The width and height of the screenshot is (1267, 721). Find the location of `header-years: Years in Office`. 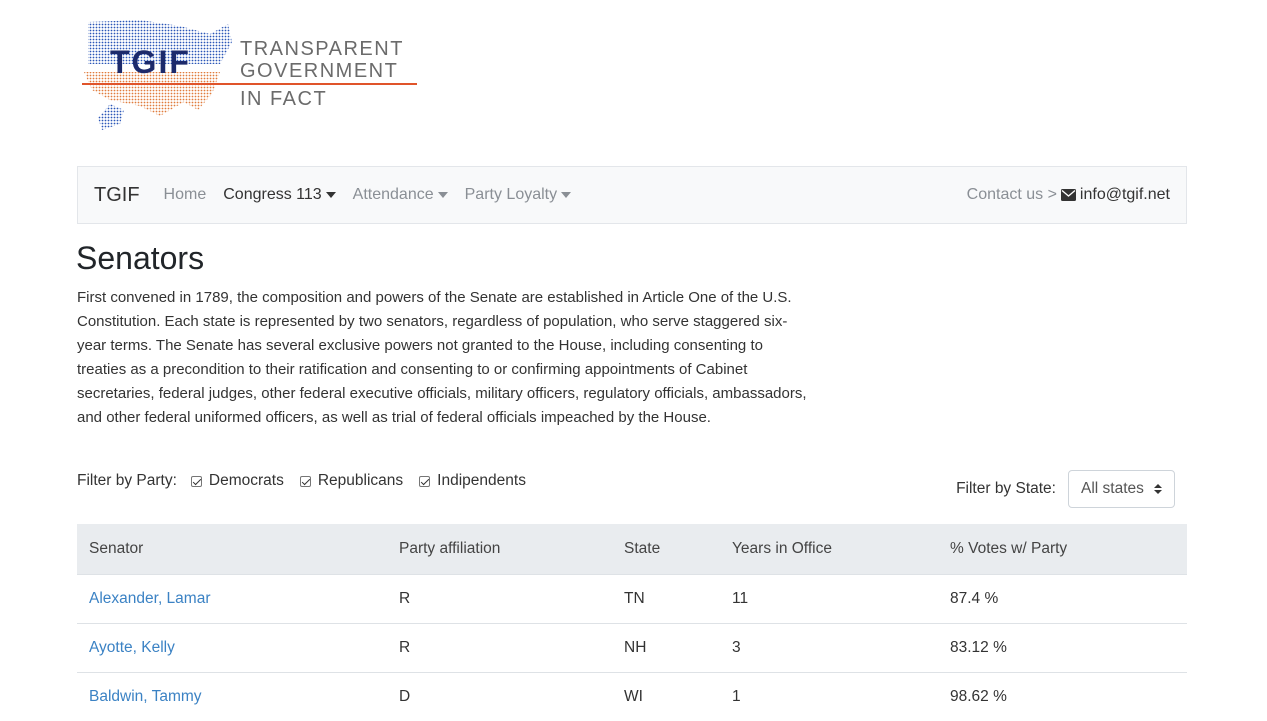

header-years: Years in Office is located at coordinates (829, 549).